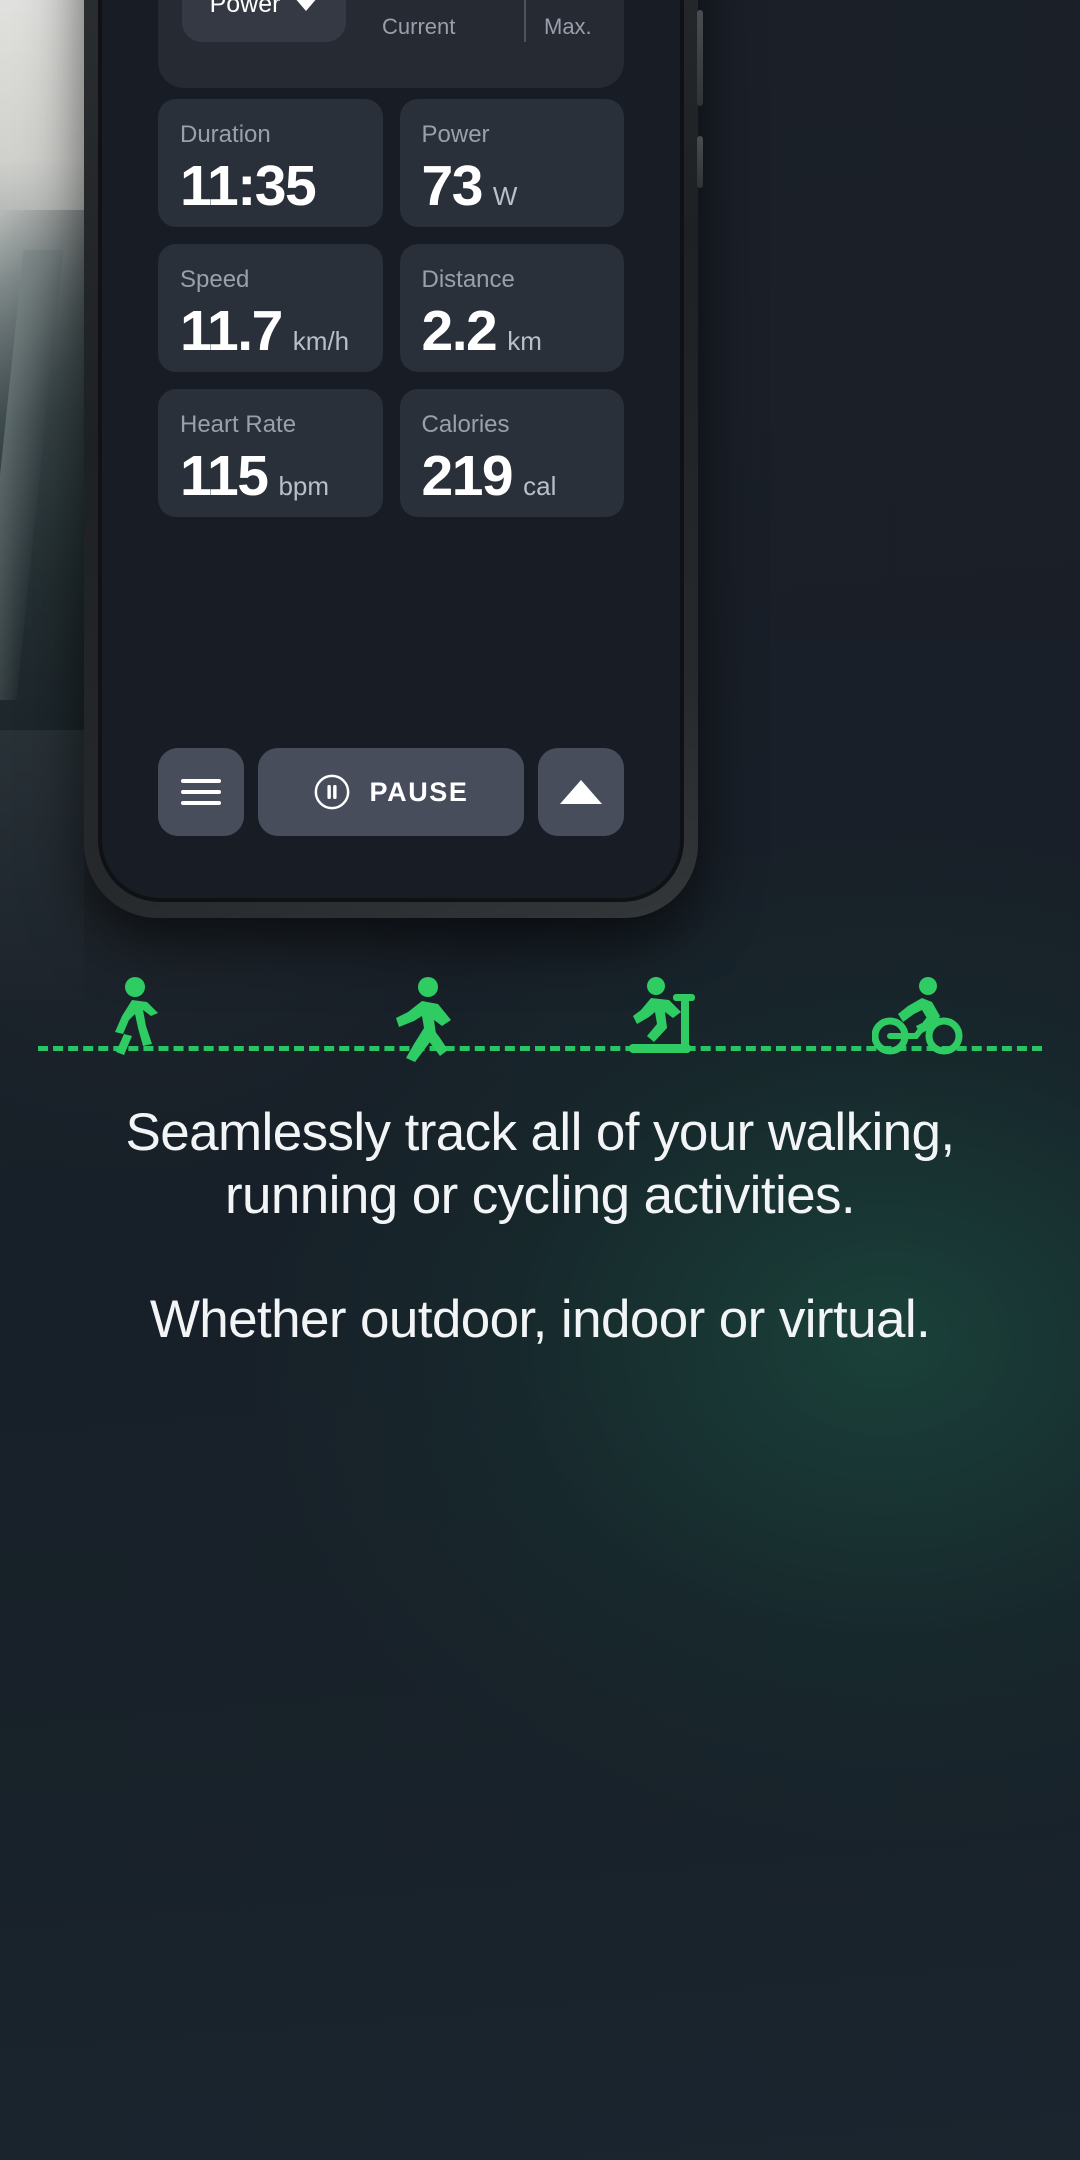 This screenshot has width=1080, height=2160. Describe the element at coordinates (505, 196) in the screenshot. I see `metric-unit: W` at that location.